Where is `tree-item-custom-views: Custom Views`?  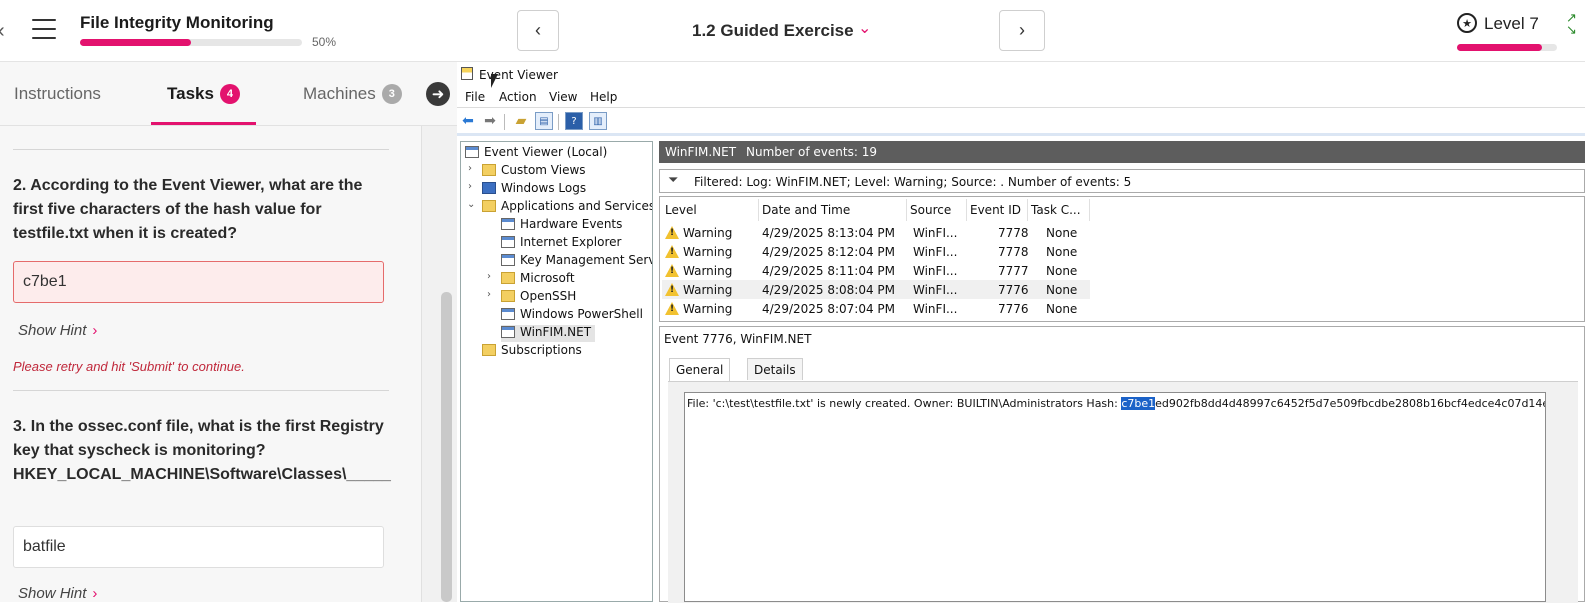 tree-item-custom-views: Custom Views is located at coordinates (534, 171).